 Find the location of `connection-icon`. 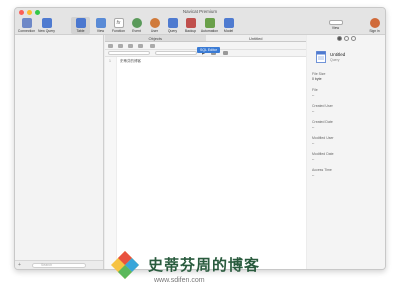

connection-icon is located at coordinates (26, 23).